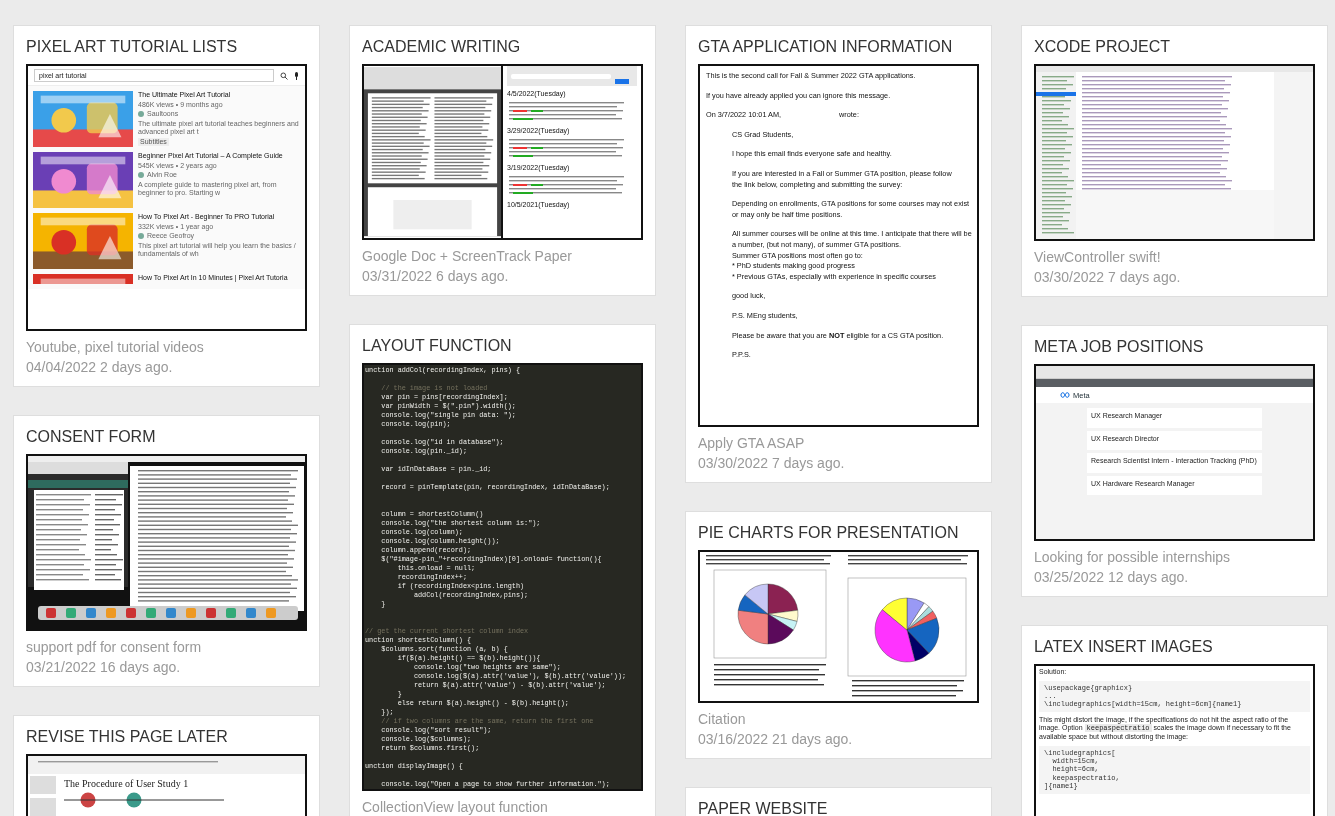 The width and height of the screenshot is (1335, 816). What do you see at coordinates (1133, 557) in the screenshot?
I see `card-caption: Looking for possible internships` at bounding box center [1133, 557].